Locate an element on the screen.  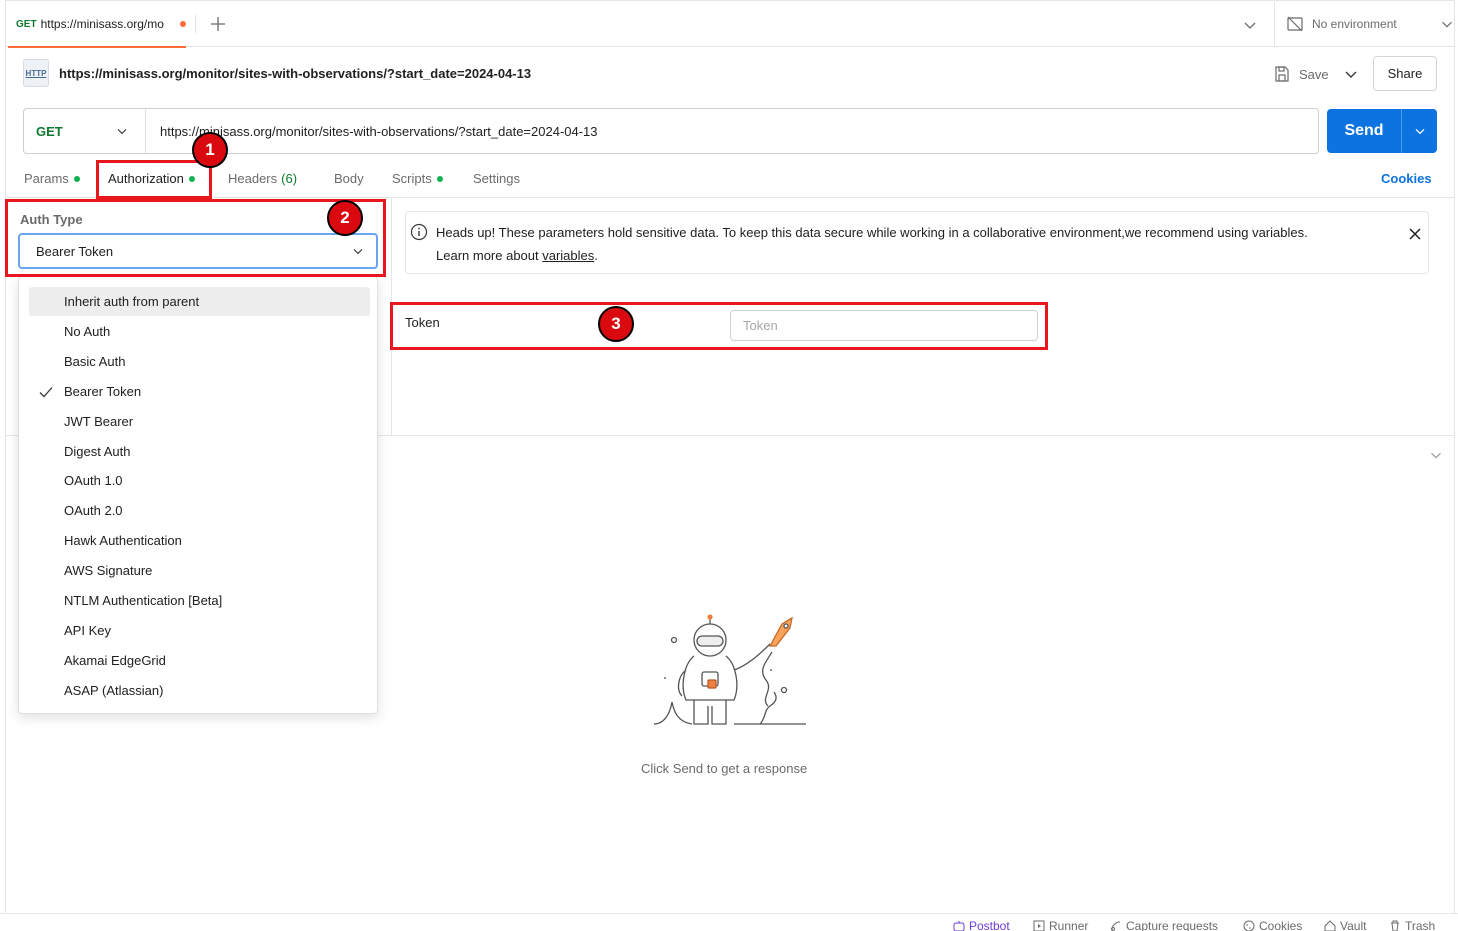
auth-option: Basic Auth is located at coordinates (199, 361).